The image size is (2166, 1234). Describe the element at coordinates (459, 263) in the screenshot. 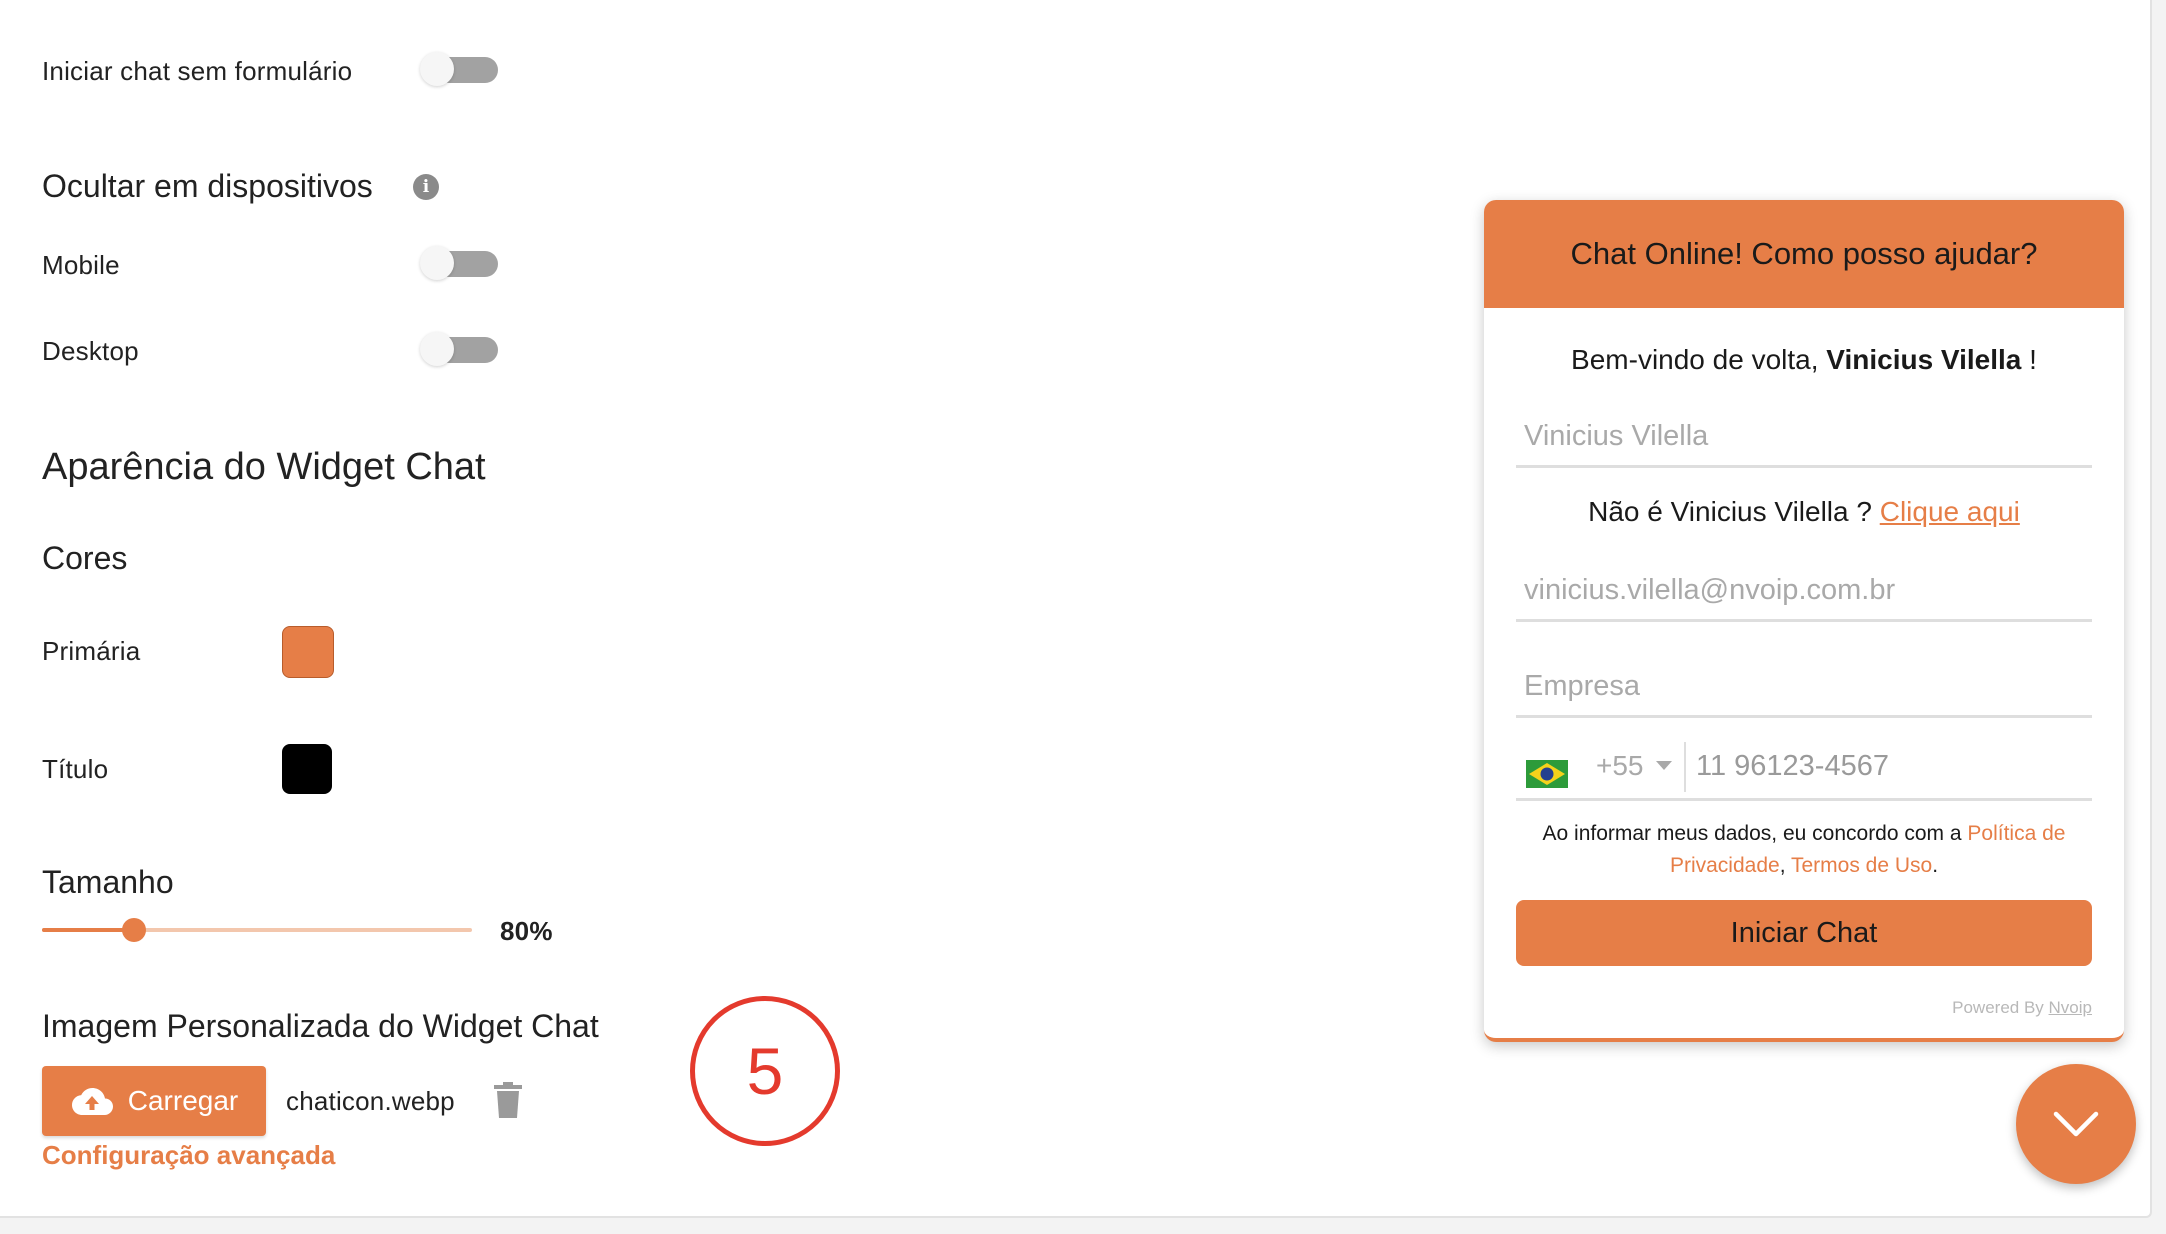

I see `mobile-toggle` at that location.